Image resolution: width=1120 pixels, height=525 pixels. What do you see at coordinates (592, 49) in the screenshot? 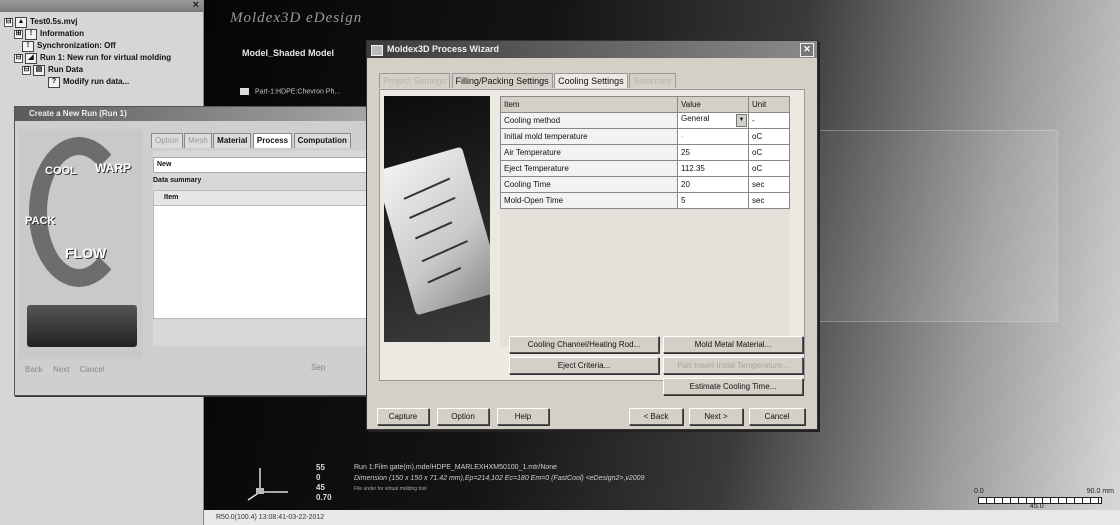
I see `wizard-titlebar: Moldex3D Process Wizard ✕` at bounding box center [592, 49].